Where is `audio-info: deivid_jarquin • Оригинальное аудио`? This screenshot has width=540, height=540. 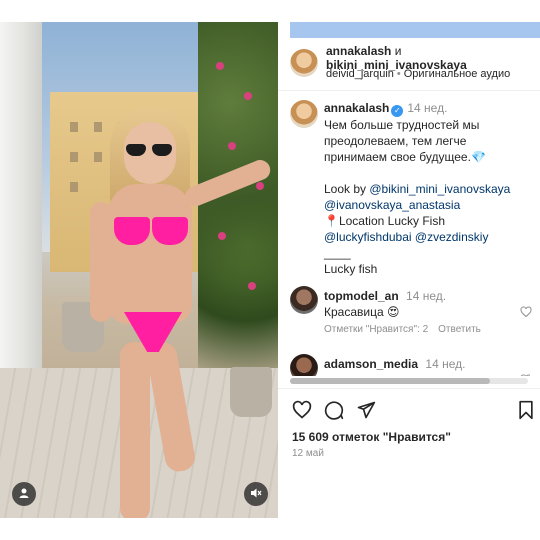
audio-info: deivid_jarquin • Оригинальное аудио is located at coordinates (418, 74).